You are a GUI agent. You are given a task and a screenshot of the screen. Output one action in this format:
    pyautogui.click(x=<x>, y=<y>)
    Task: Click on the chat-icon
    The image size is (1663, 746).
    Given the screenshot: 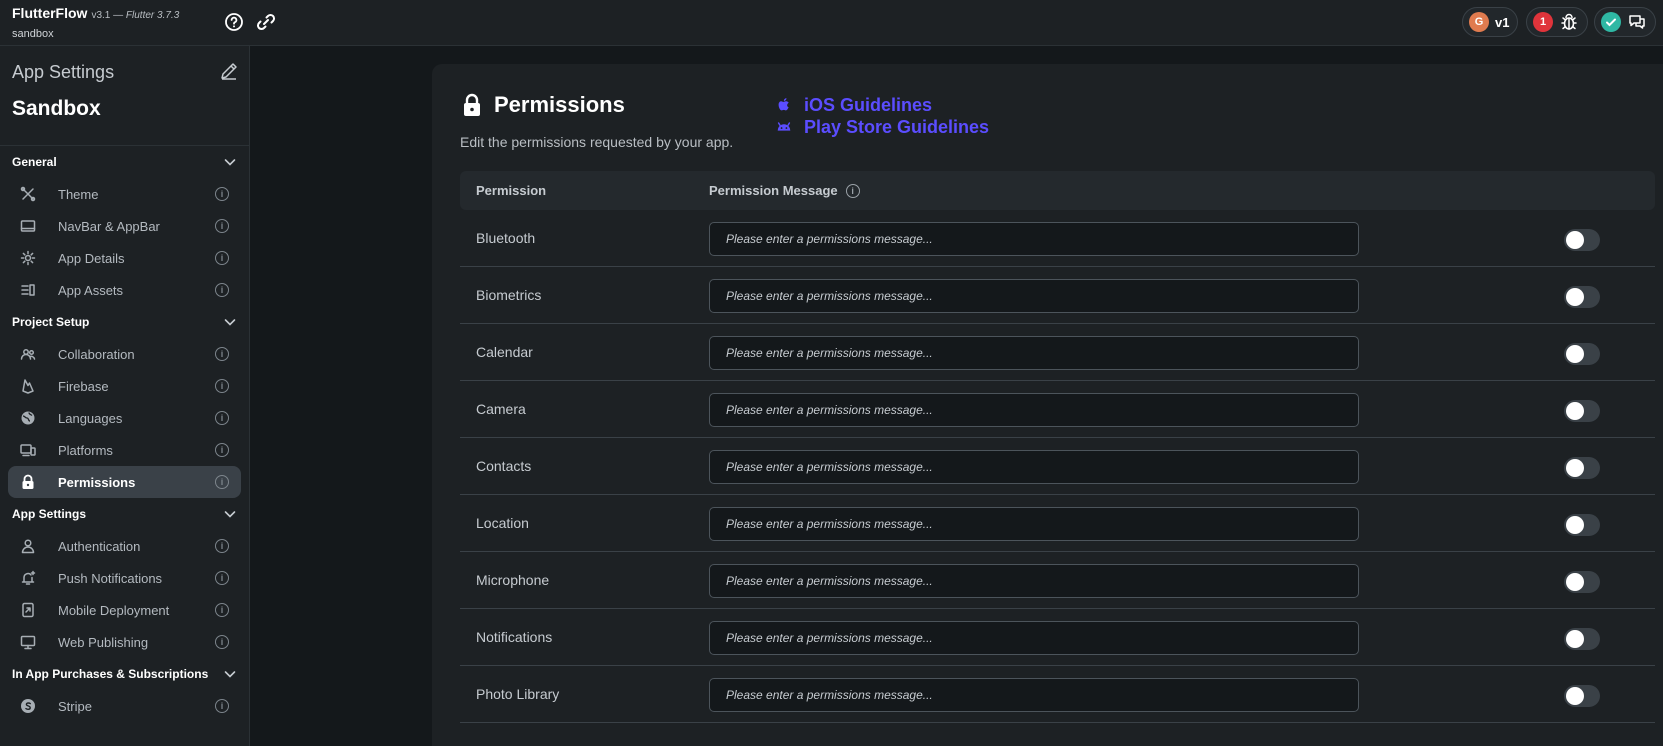 What is the action you would take?
    pyautogui.click(x=1637, y=22)
    